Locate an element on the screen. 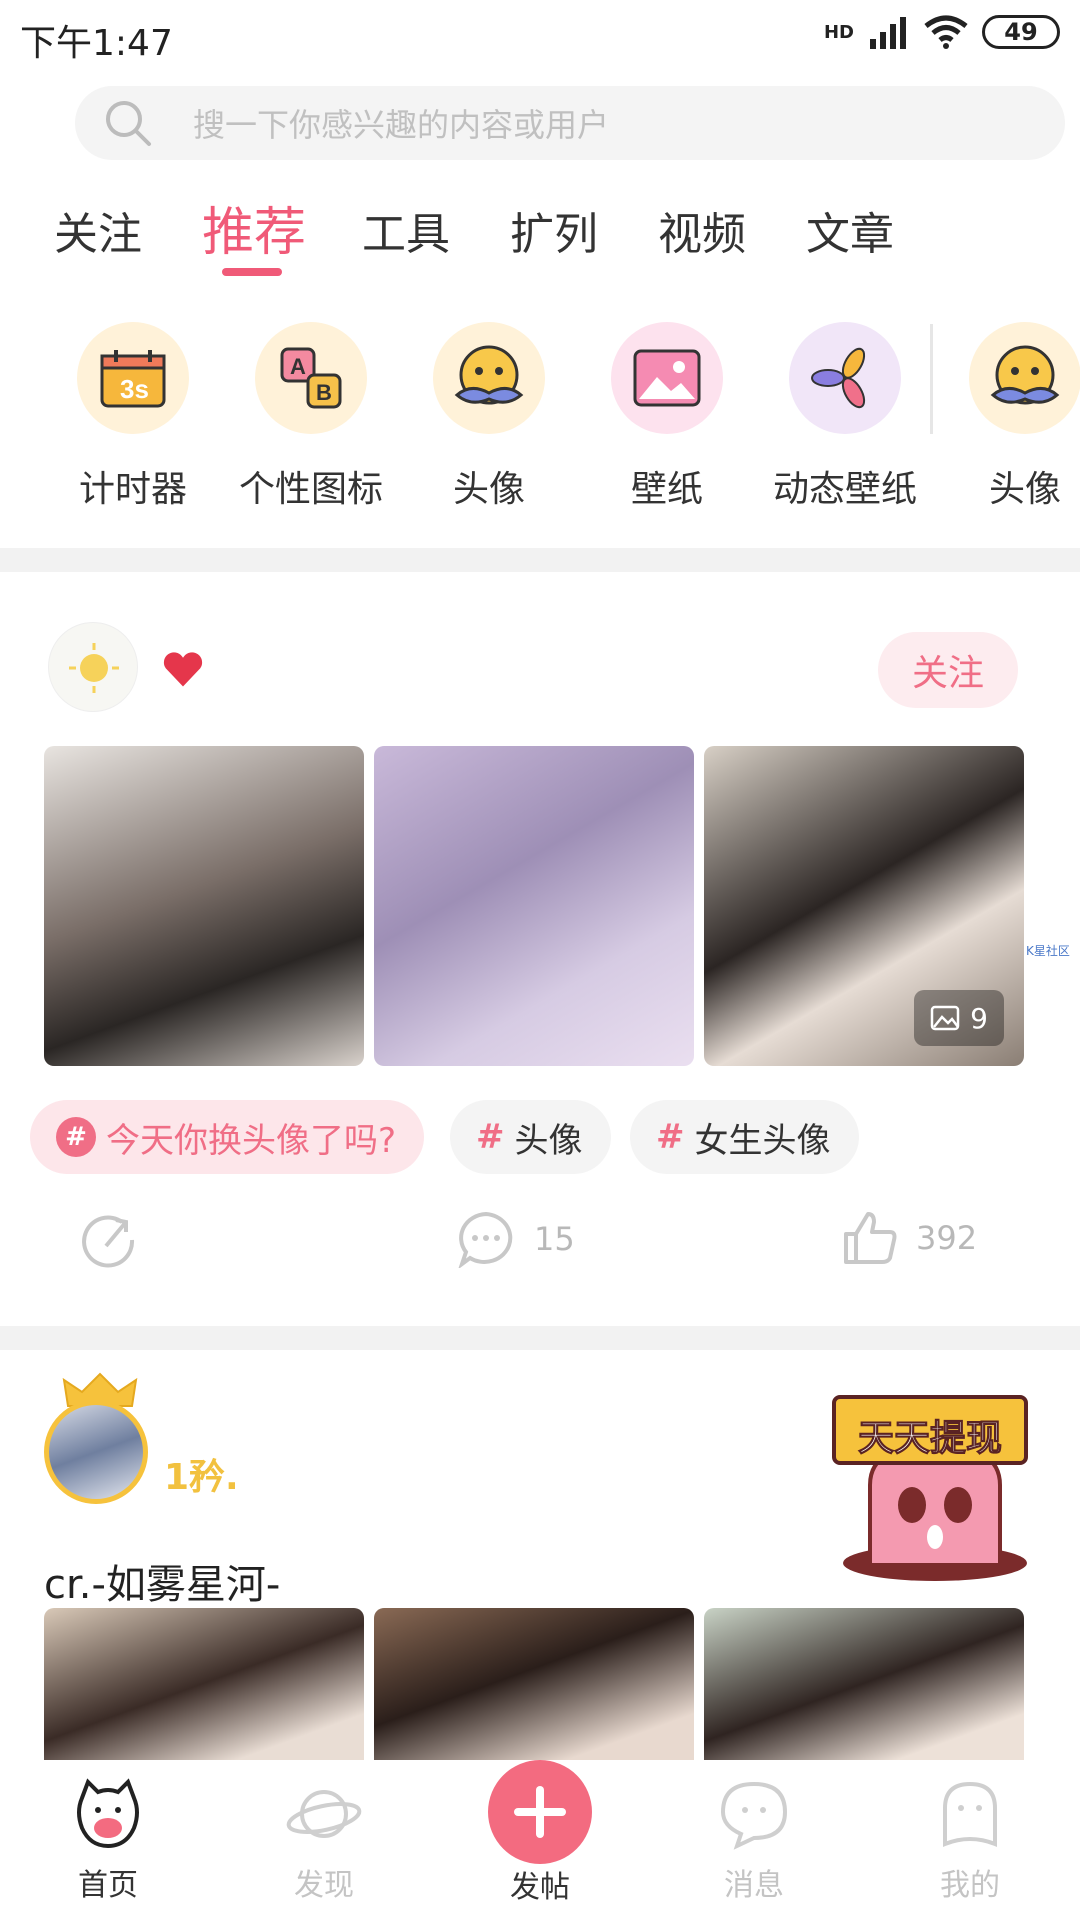 The width and height of the screenshot is (1080, 1920). post-title: cr.-如雾星河- is located at coordinates (162, 1581).